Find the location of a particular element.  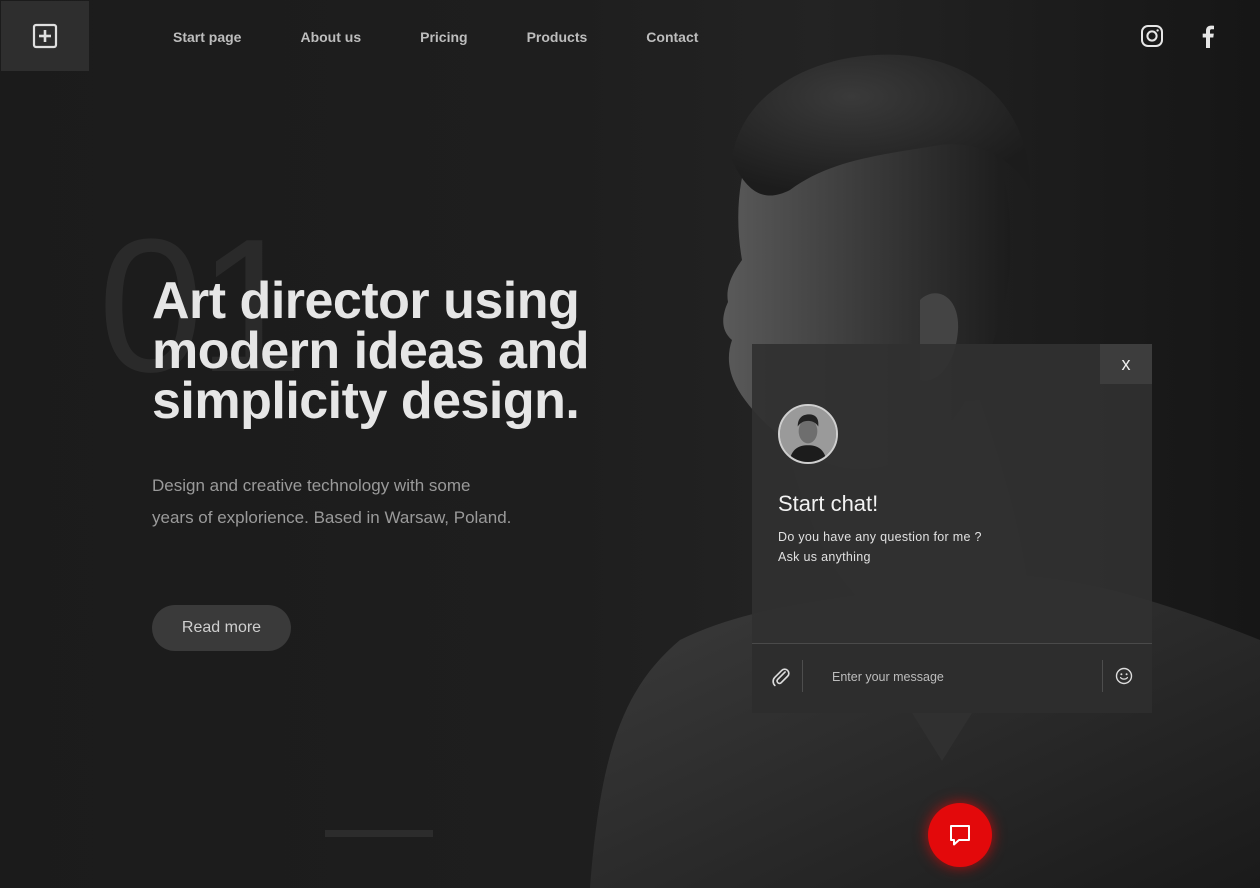

chat-subtitle-line: Do you have any question for me ? is located at coordinates (880, 537).